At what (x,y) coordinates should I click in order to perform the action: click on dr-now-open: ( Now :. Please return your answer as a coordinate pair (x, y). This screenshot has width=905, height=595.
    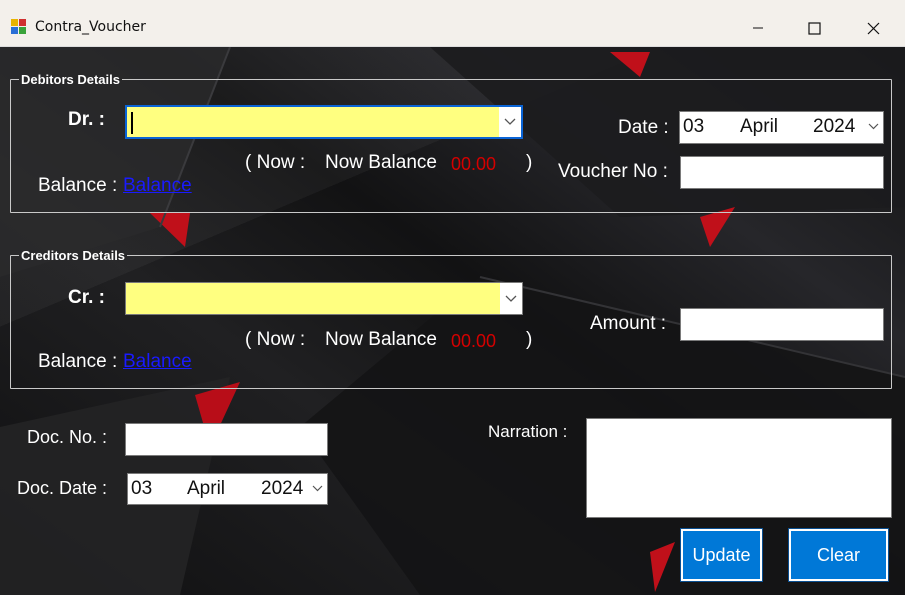
    Looking at the image, I should click on (275, 162).